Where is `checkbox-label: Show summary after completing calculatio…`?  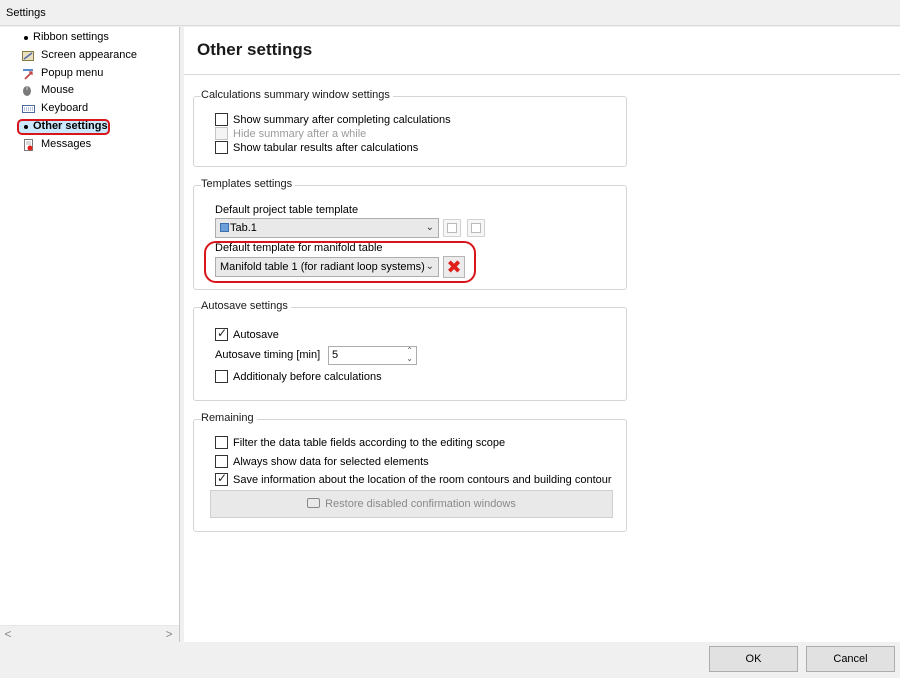 checkbox-label: Show summary after completing calculatio… is located at coordinates (342, 120).